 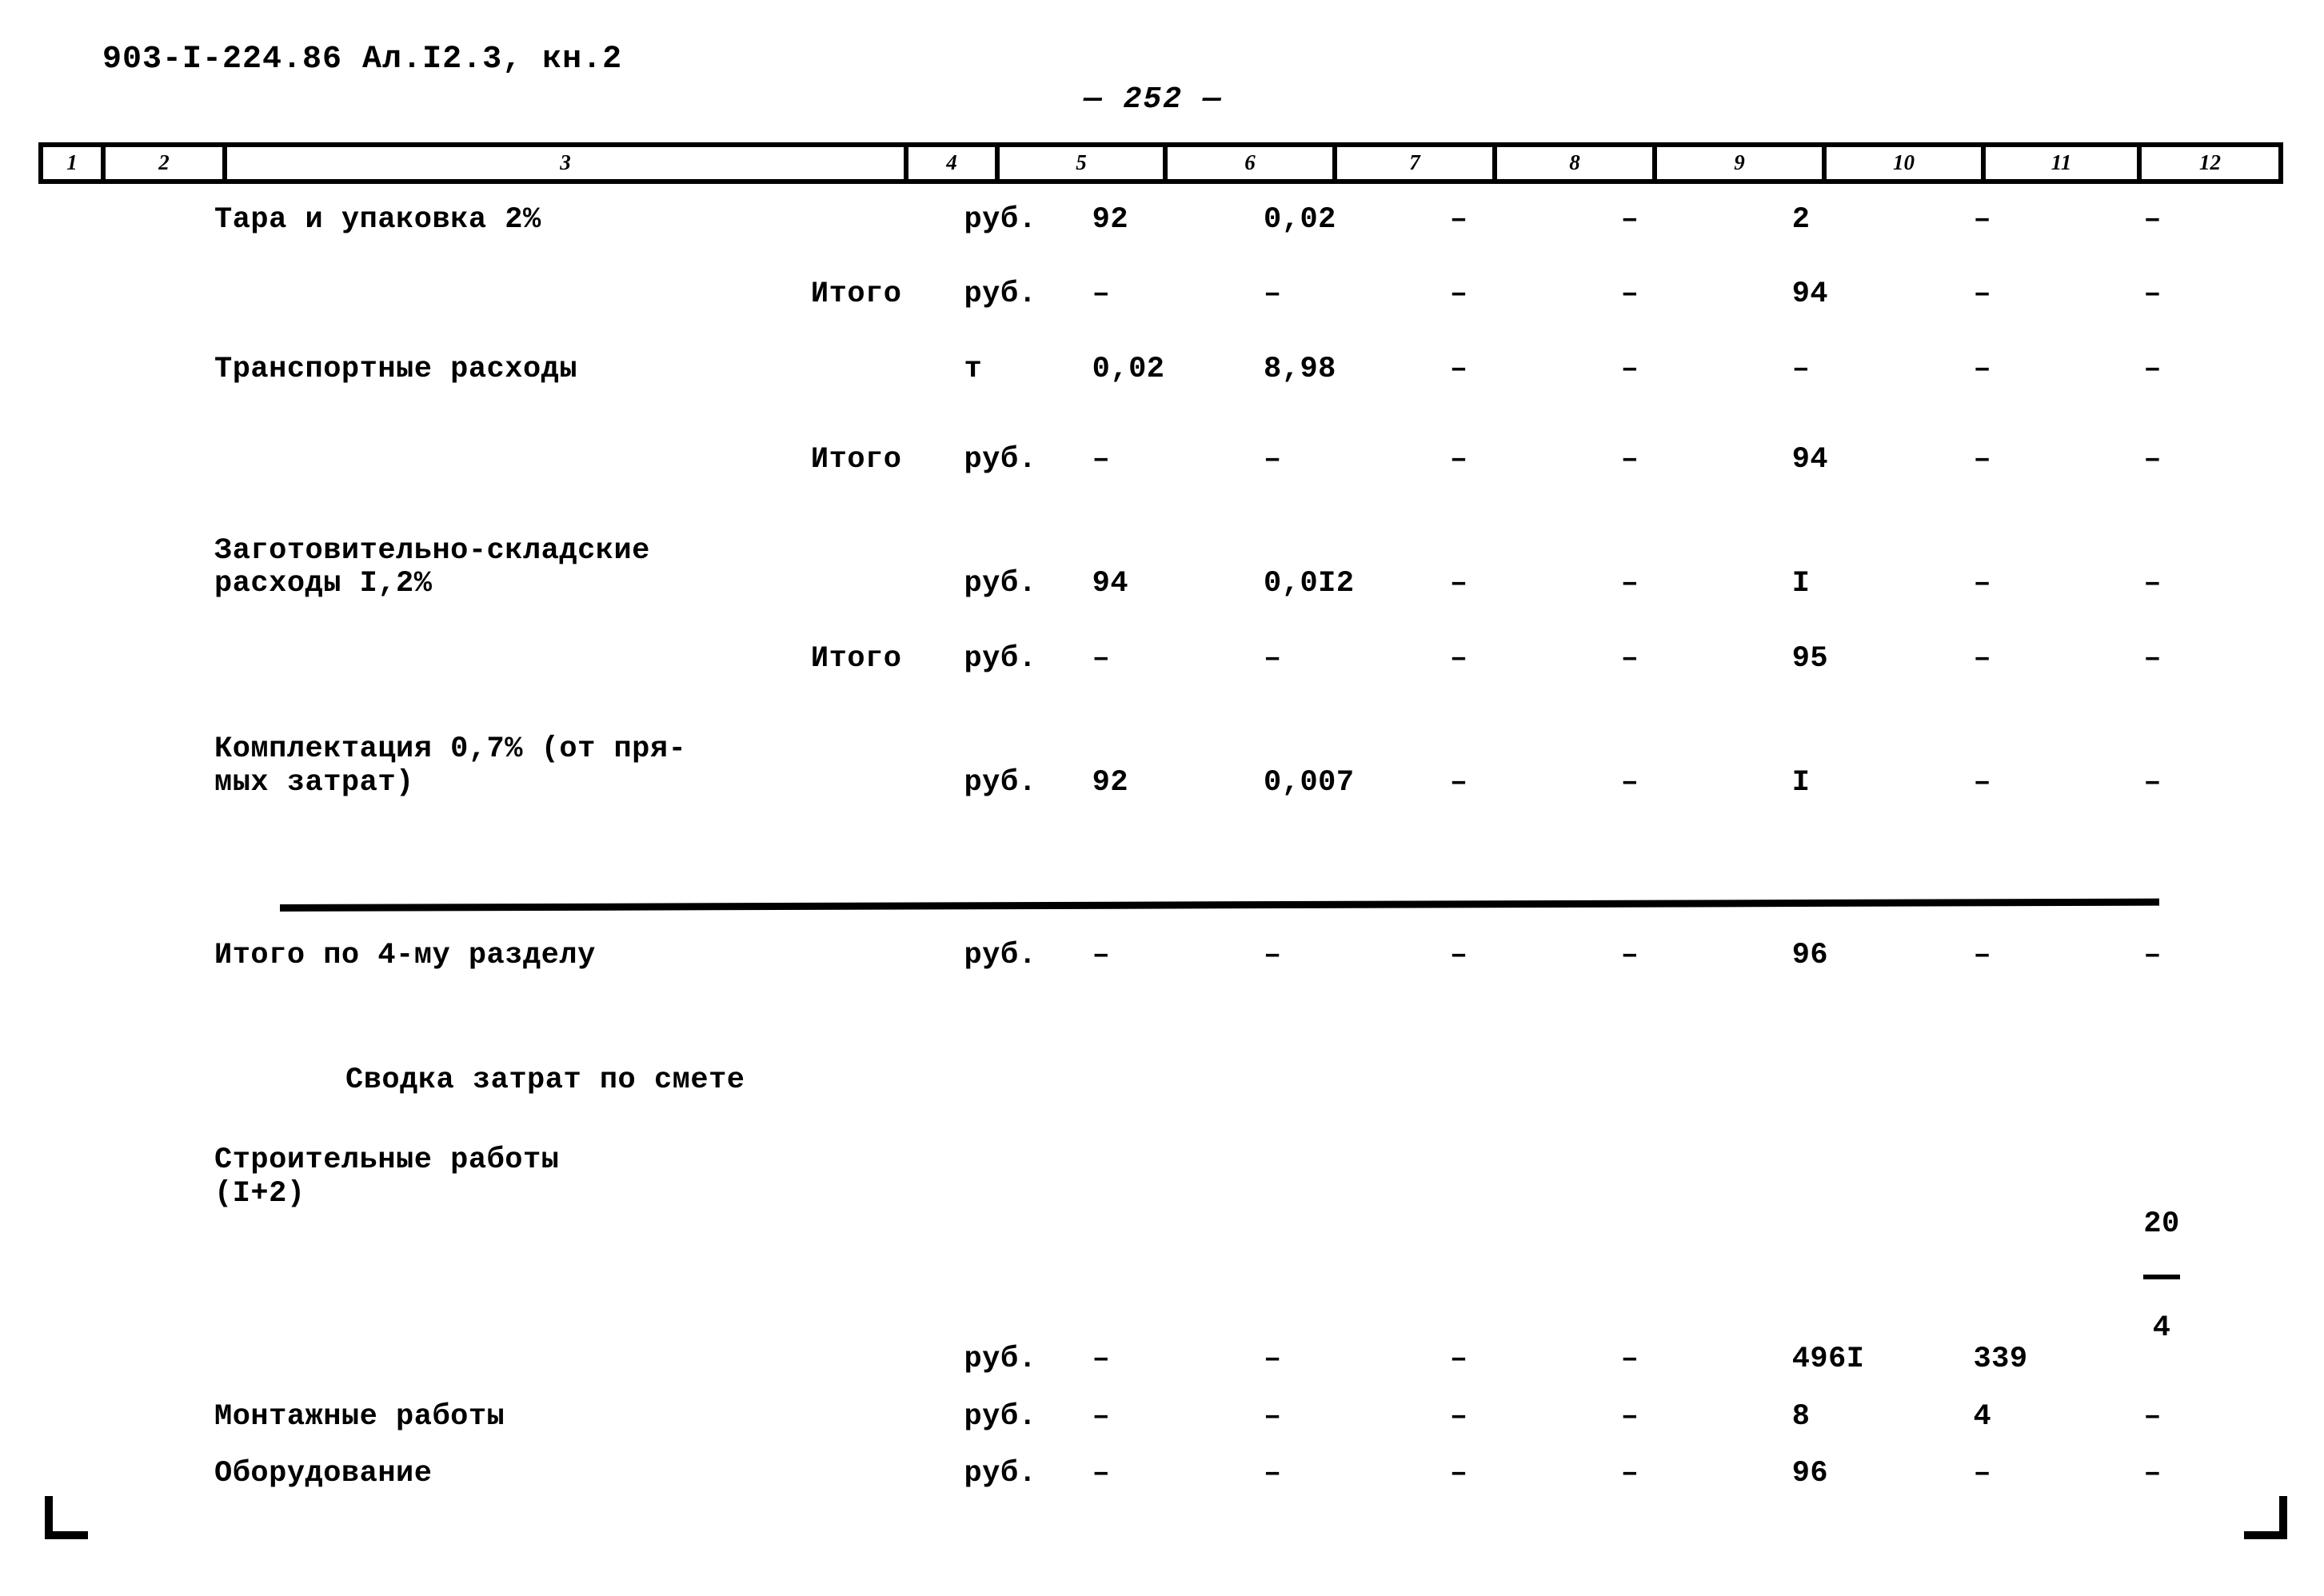 What do you see at coordinates (1629, 955) in the screenshot?
I see `section-total-col8: –` at bounding box center [1629, 955].